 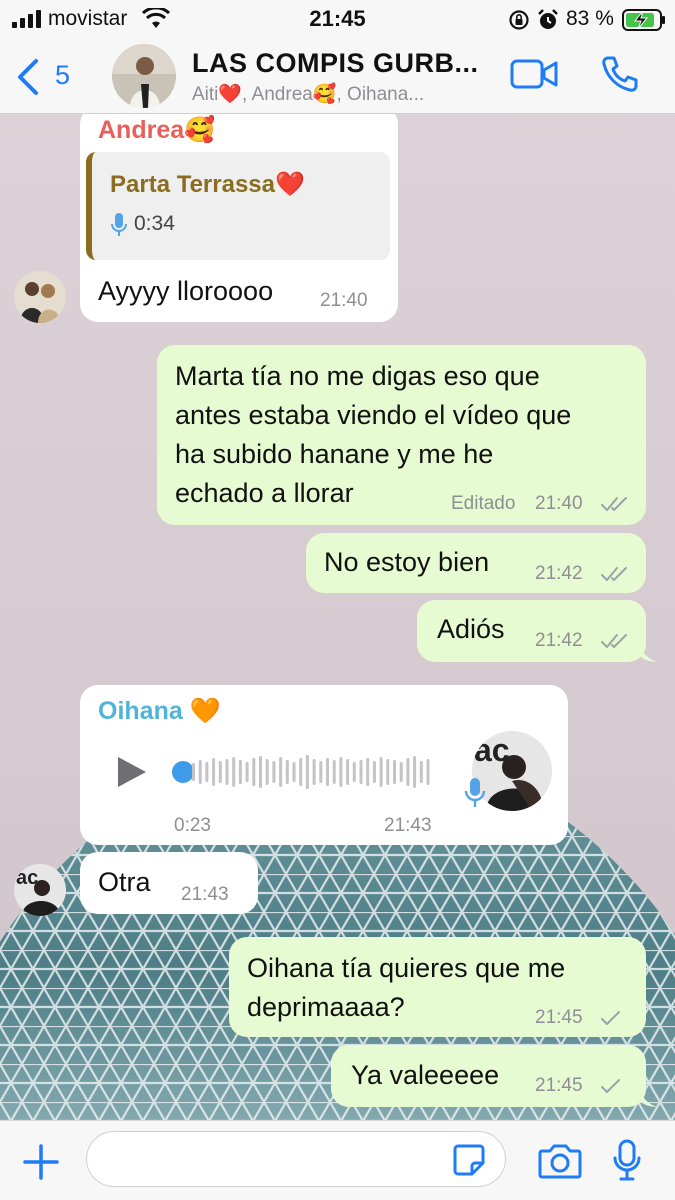 What do you see at coordinates (62, 75) in the screenshot?
I see `unread-count: 5` at bounding box center [62, 75].